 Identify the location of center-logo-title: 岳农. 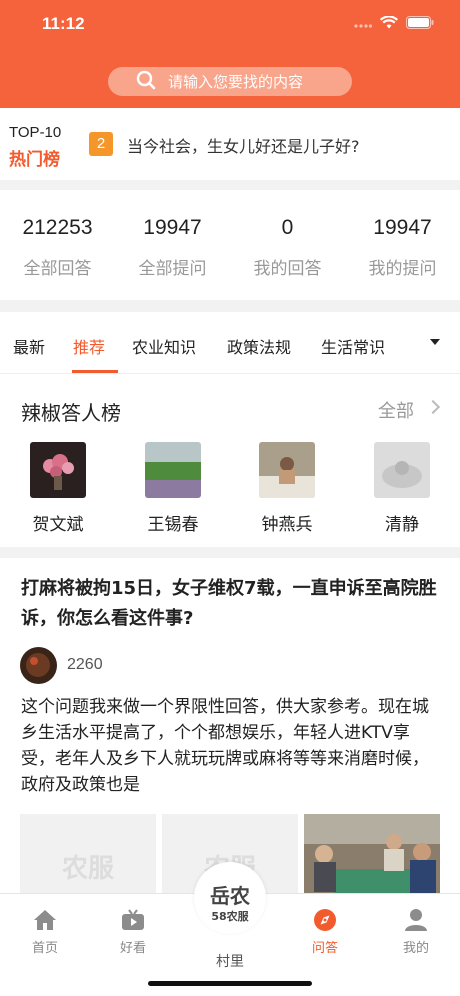
(230, 896).